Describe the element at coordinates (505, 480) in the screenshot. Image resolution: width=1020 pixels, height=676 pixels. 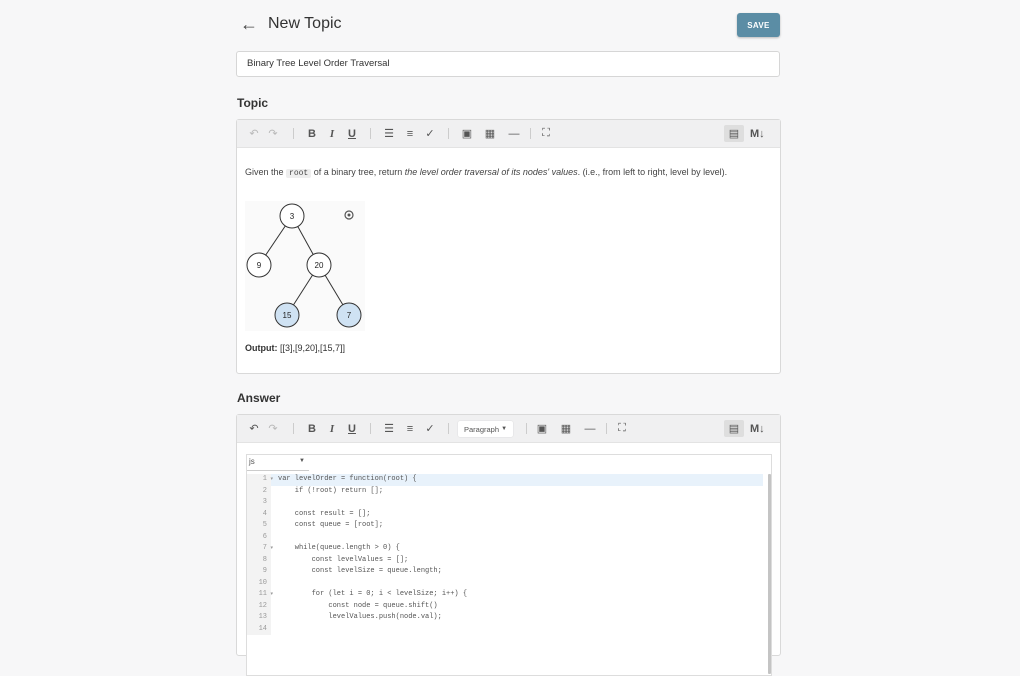
I see `code-line: 1 ▾ var levelOrder = function(root) {` at that location.